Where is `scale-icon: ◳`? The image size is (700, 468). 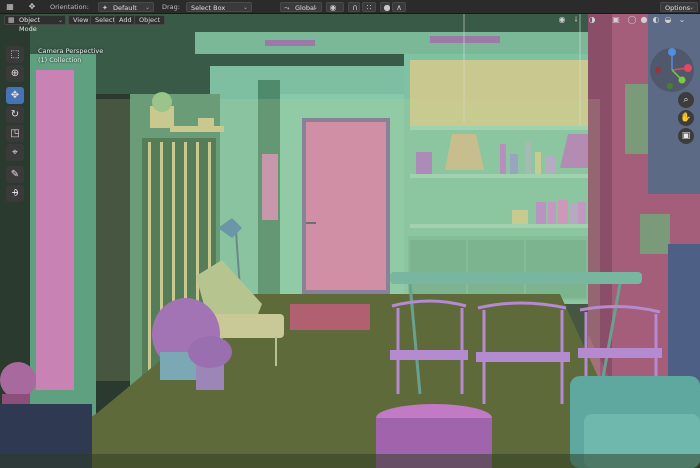 scale-icon: ◳ is located at coordinates (15, 133).